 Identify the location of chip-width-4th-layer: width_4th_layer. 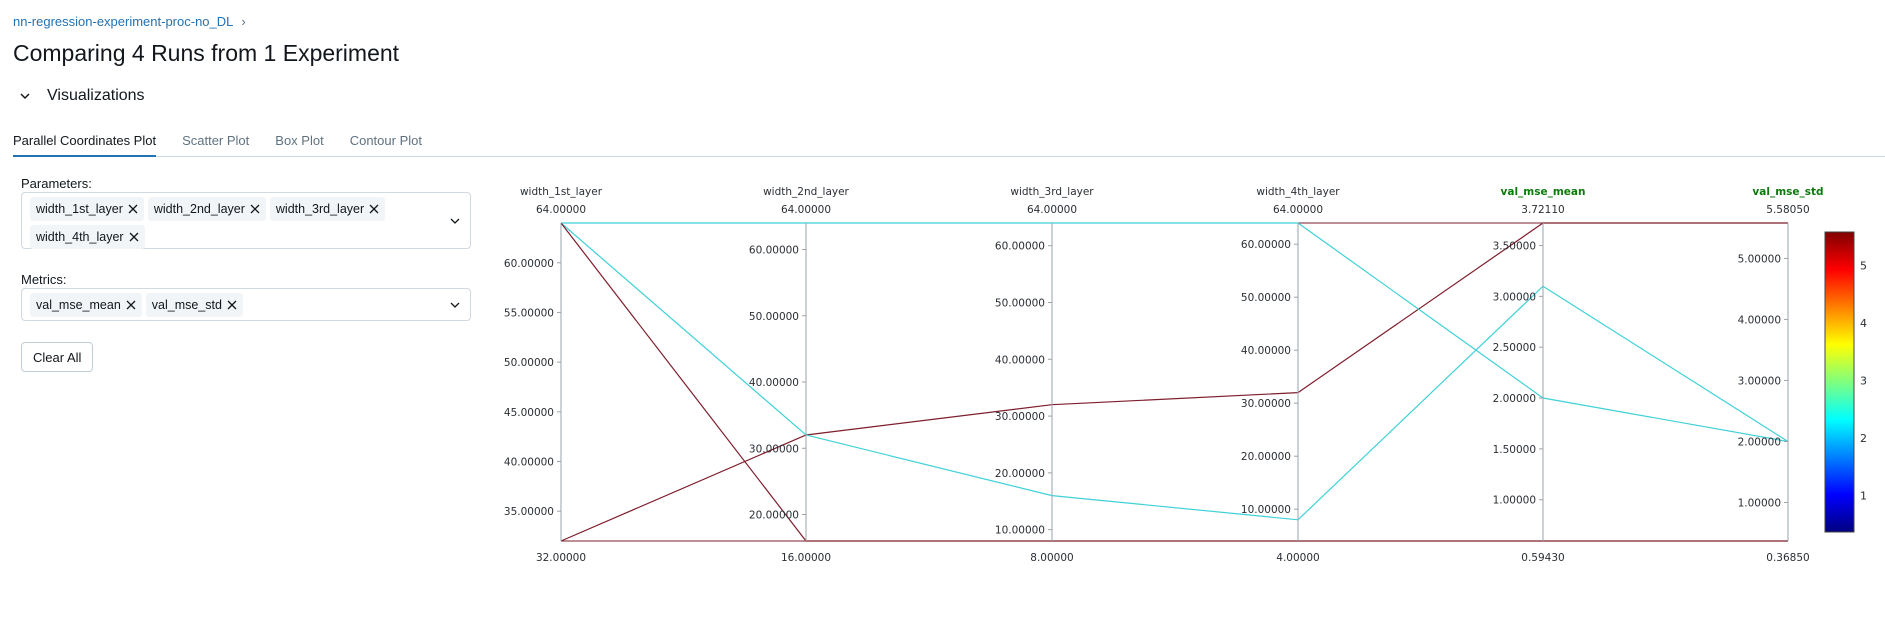
(87, 237).